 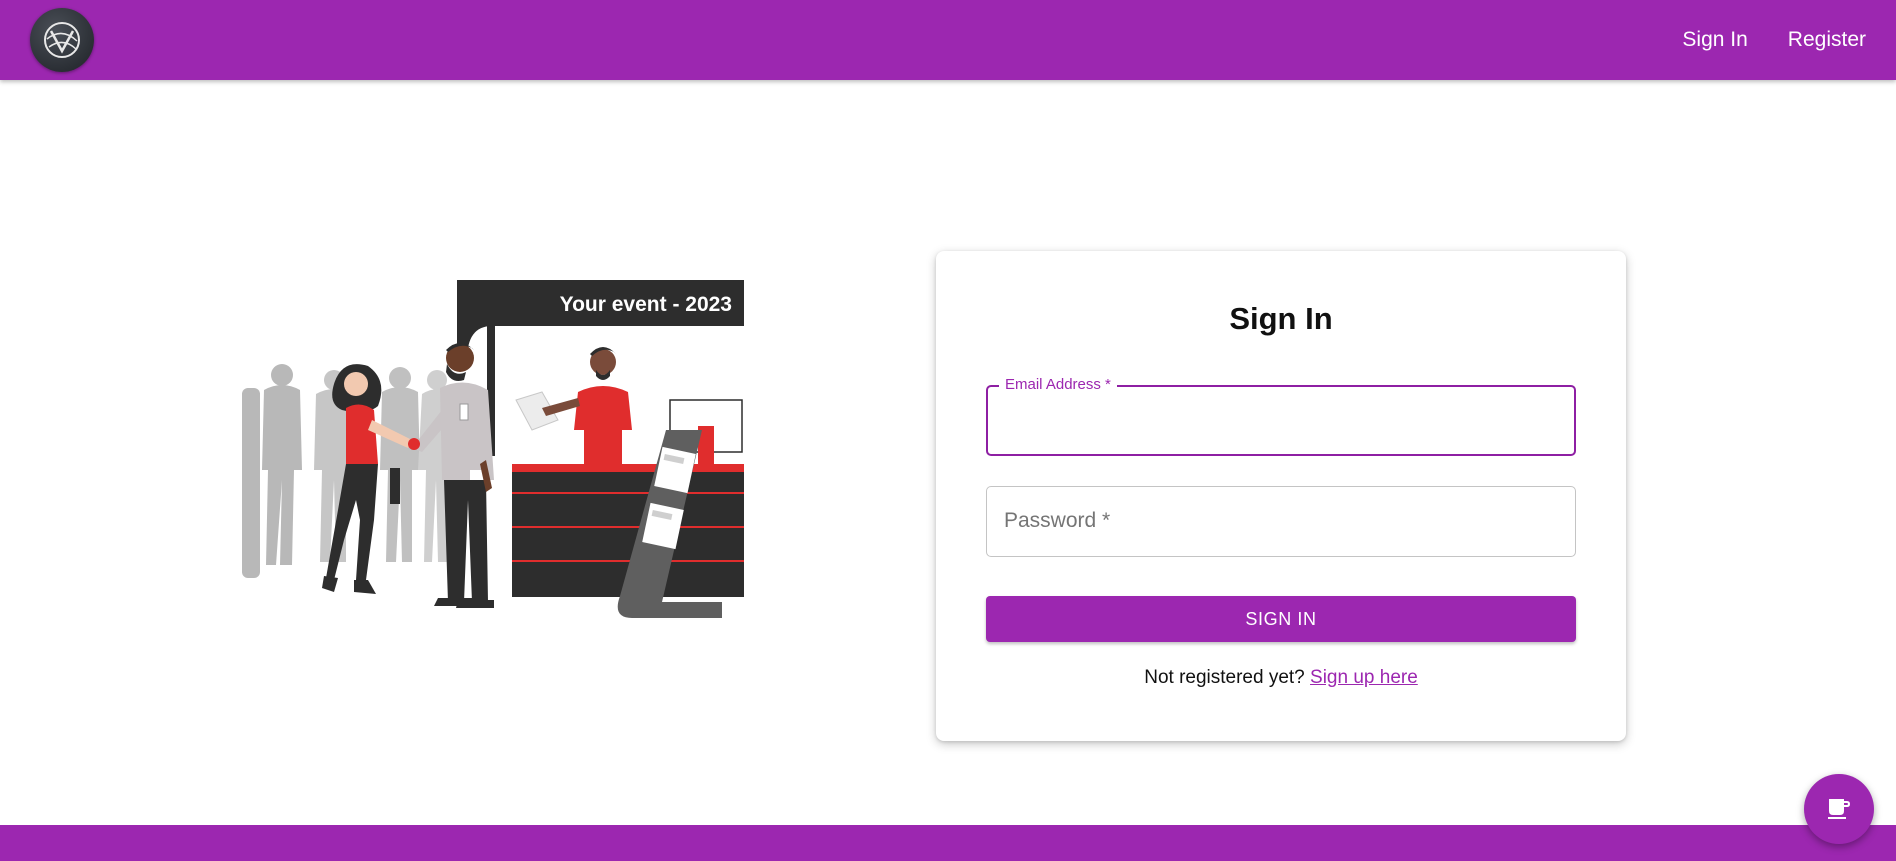 I want to click on email-input, so click(x=1281, y=420).